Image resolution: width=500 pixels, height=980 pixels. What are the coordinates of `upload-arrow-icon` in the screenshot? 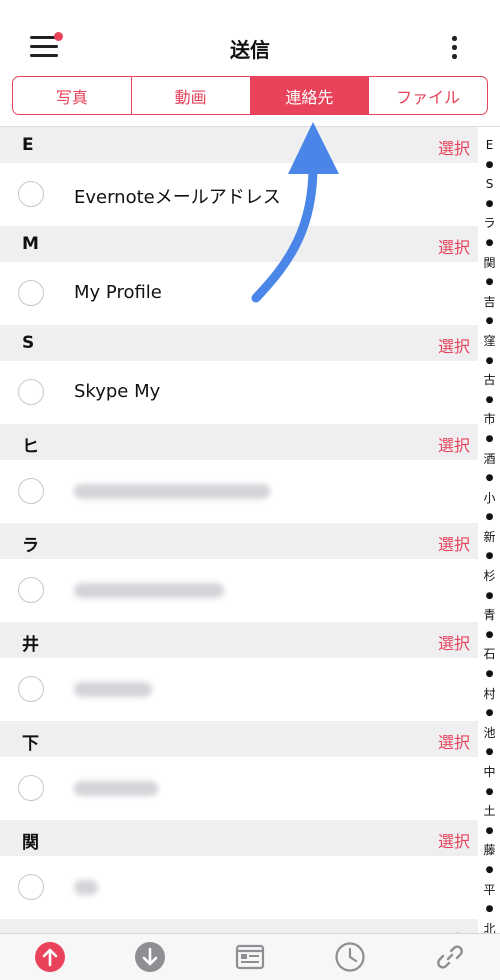 It's located at (50, 957).